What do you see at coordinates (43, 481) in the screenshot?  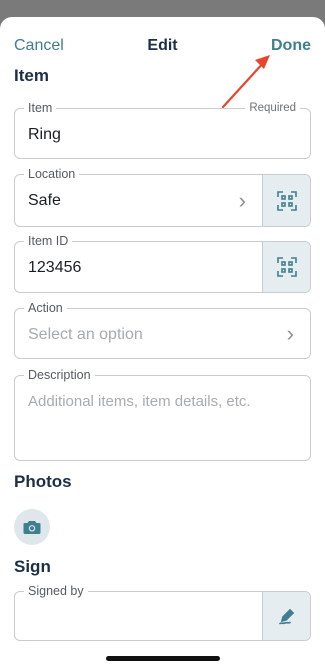 I see `photos-section-title: Photos` at bounding box center [43, 481].